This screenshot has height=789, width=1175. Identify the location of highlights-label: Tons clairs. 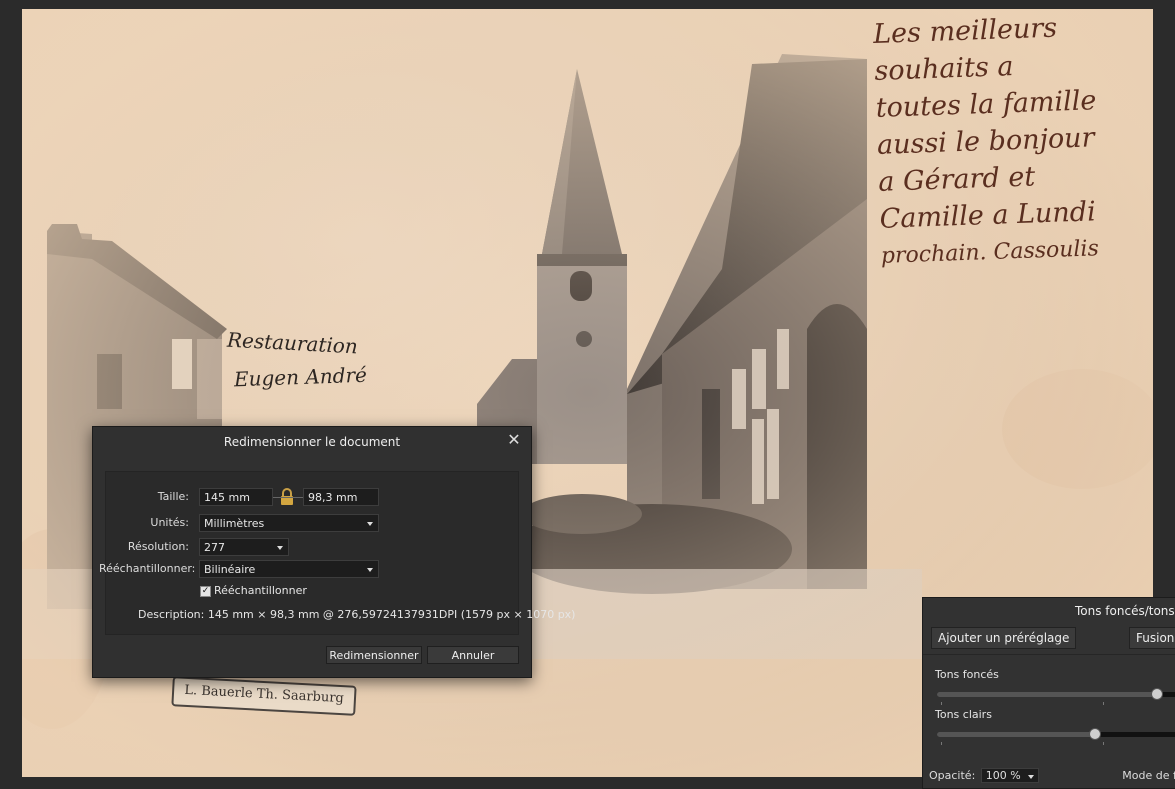
(963, 714).